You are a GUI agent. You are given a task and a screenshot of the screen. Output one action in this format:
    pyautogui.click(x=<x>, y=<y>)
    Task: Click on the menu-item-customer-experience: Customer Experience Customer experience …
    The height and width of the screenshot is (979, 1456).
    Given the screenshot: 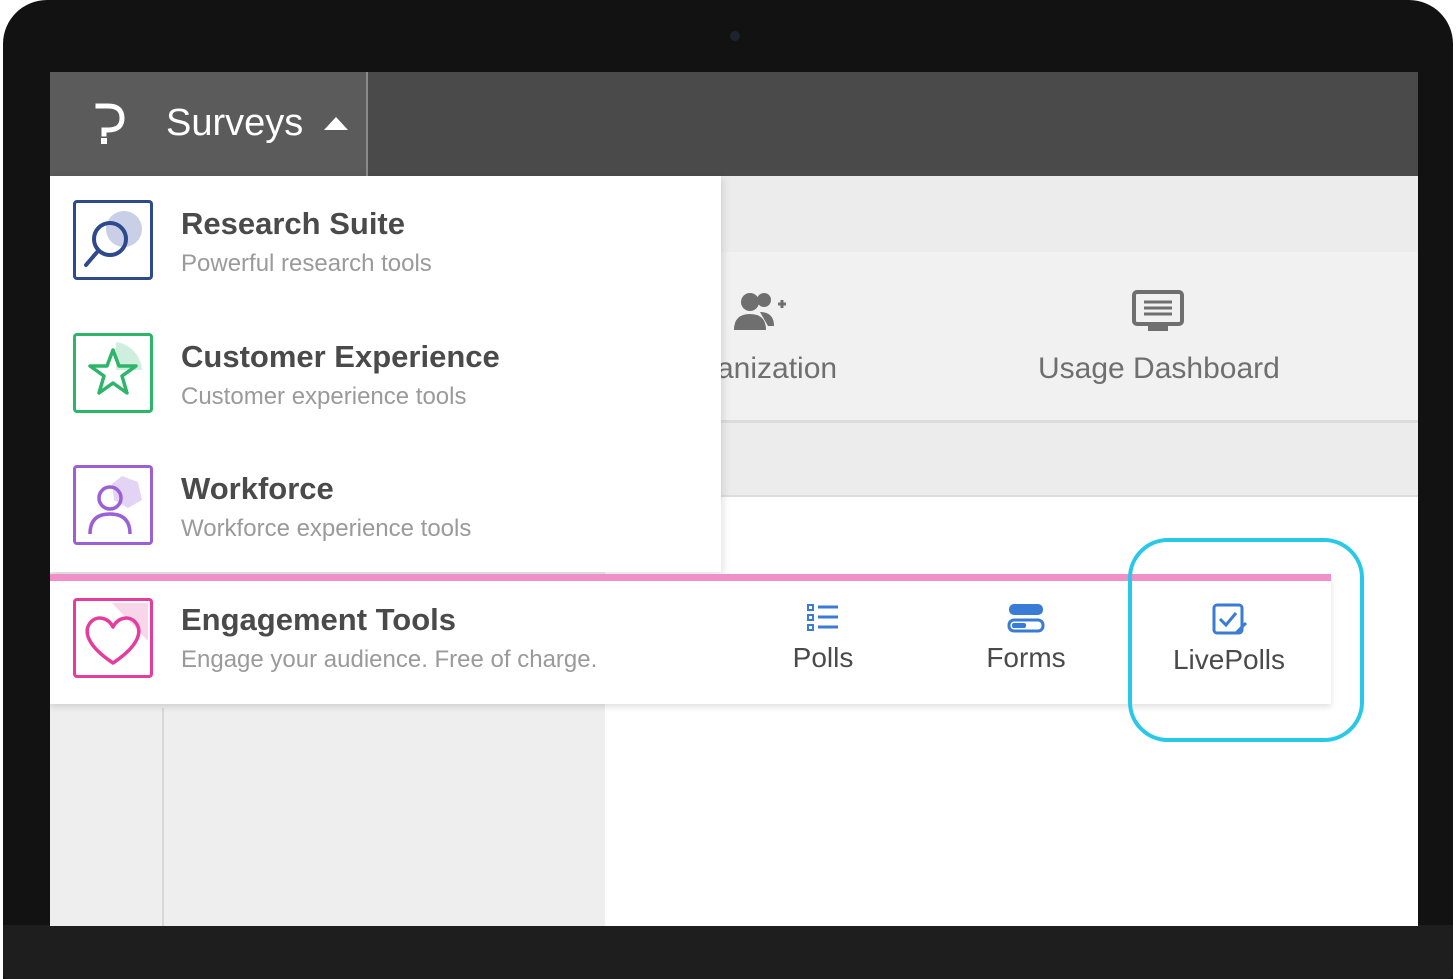 What is the action you would take?
    pyautogui.click(x=385, y=374)
    